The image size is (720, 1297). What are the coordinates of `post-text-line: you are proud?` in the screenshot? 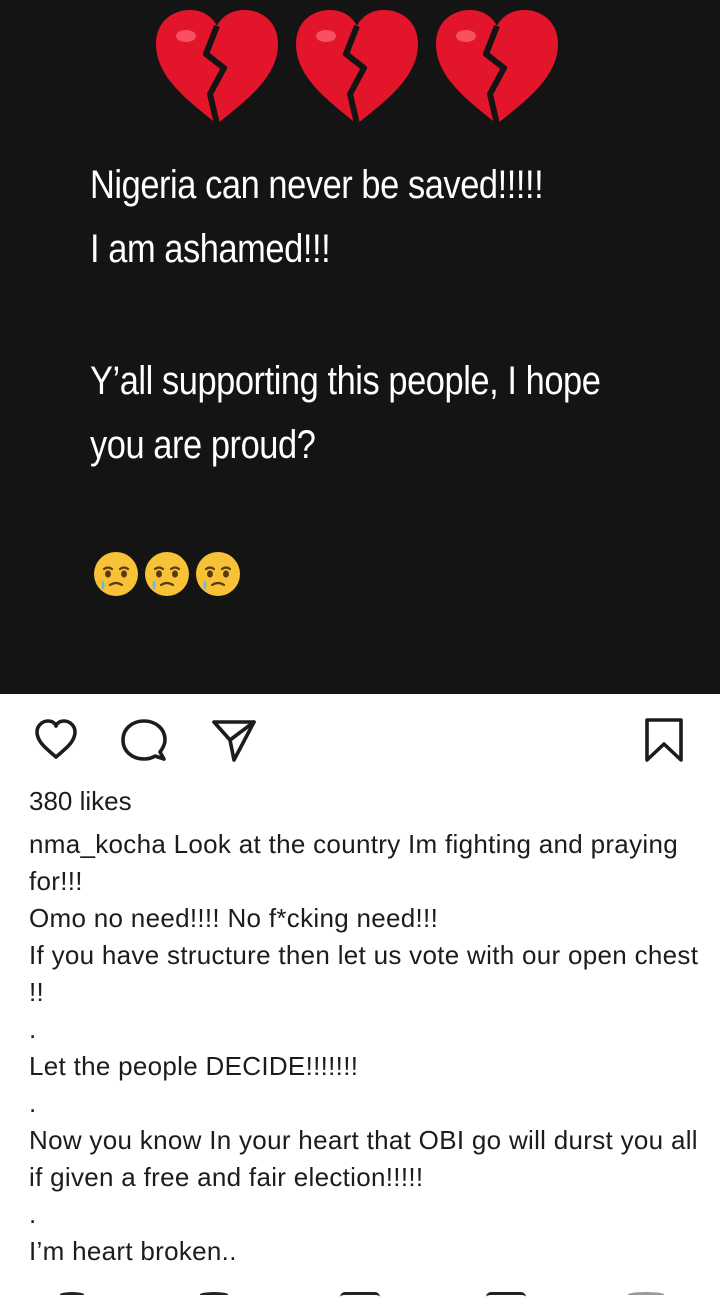 It's located at (203, 445).